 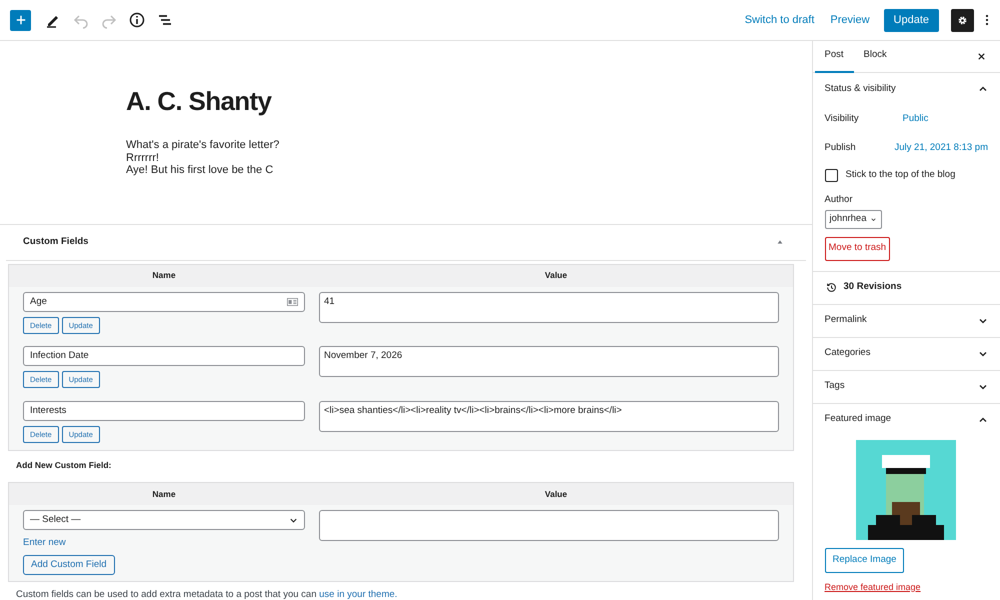 What do you see at coordinates (839, 200) in the screenshot?
I see `field-label: Author` at bounding box center [839, 200].